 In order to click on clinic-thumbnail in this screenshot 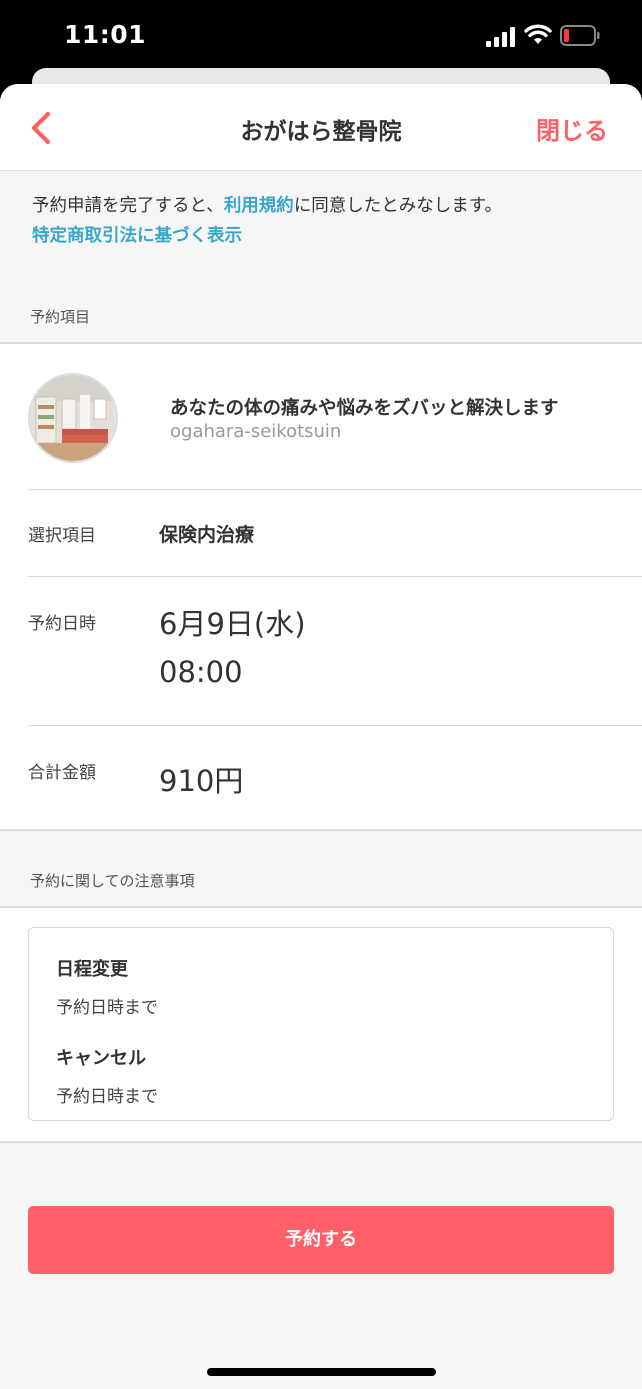, I will do `click(73, 418)`.